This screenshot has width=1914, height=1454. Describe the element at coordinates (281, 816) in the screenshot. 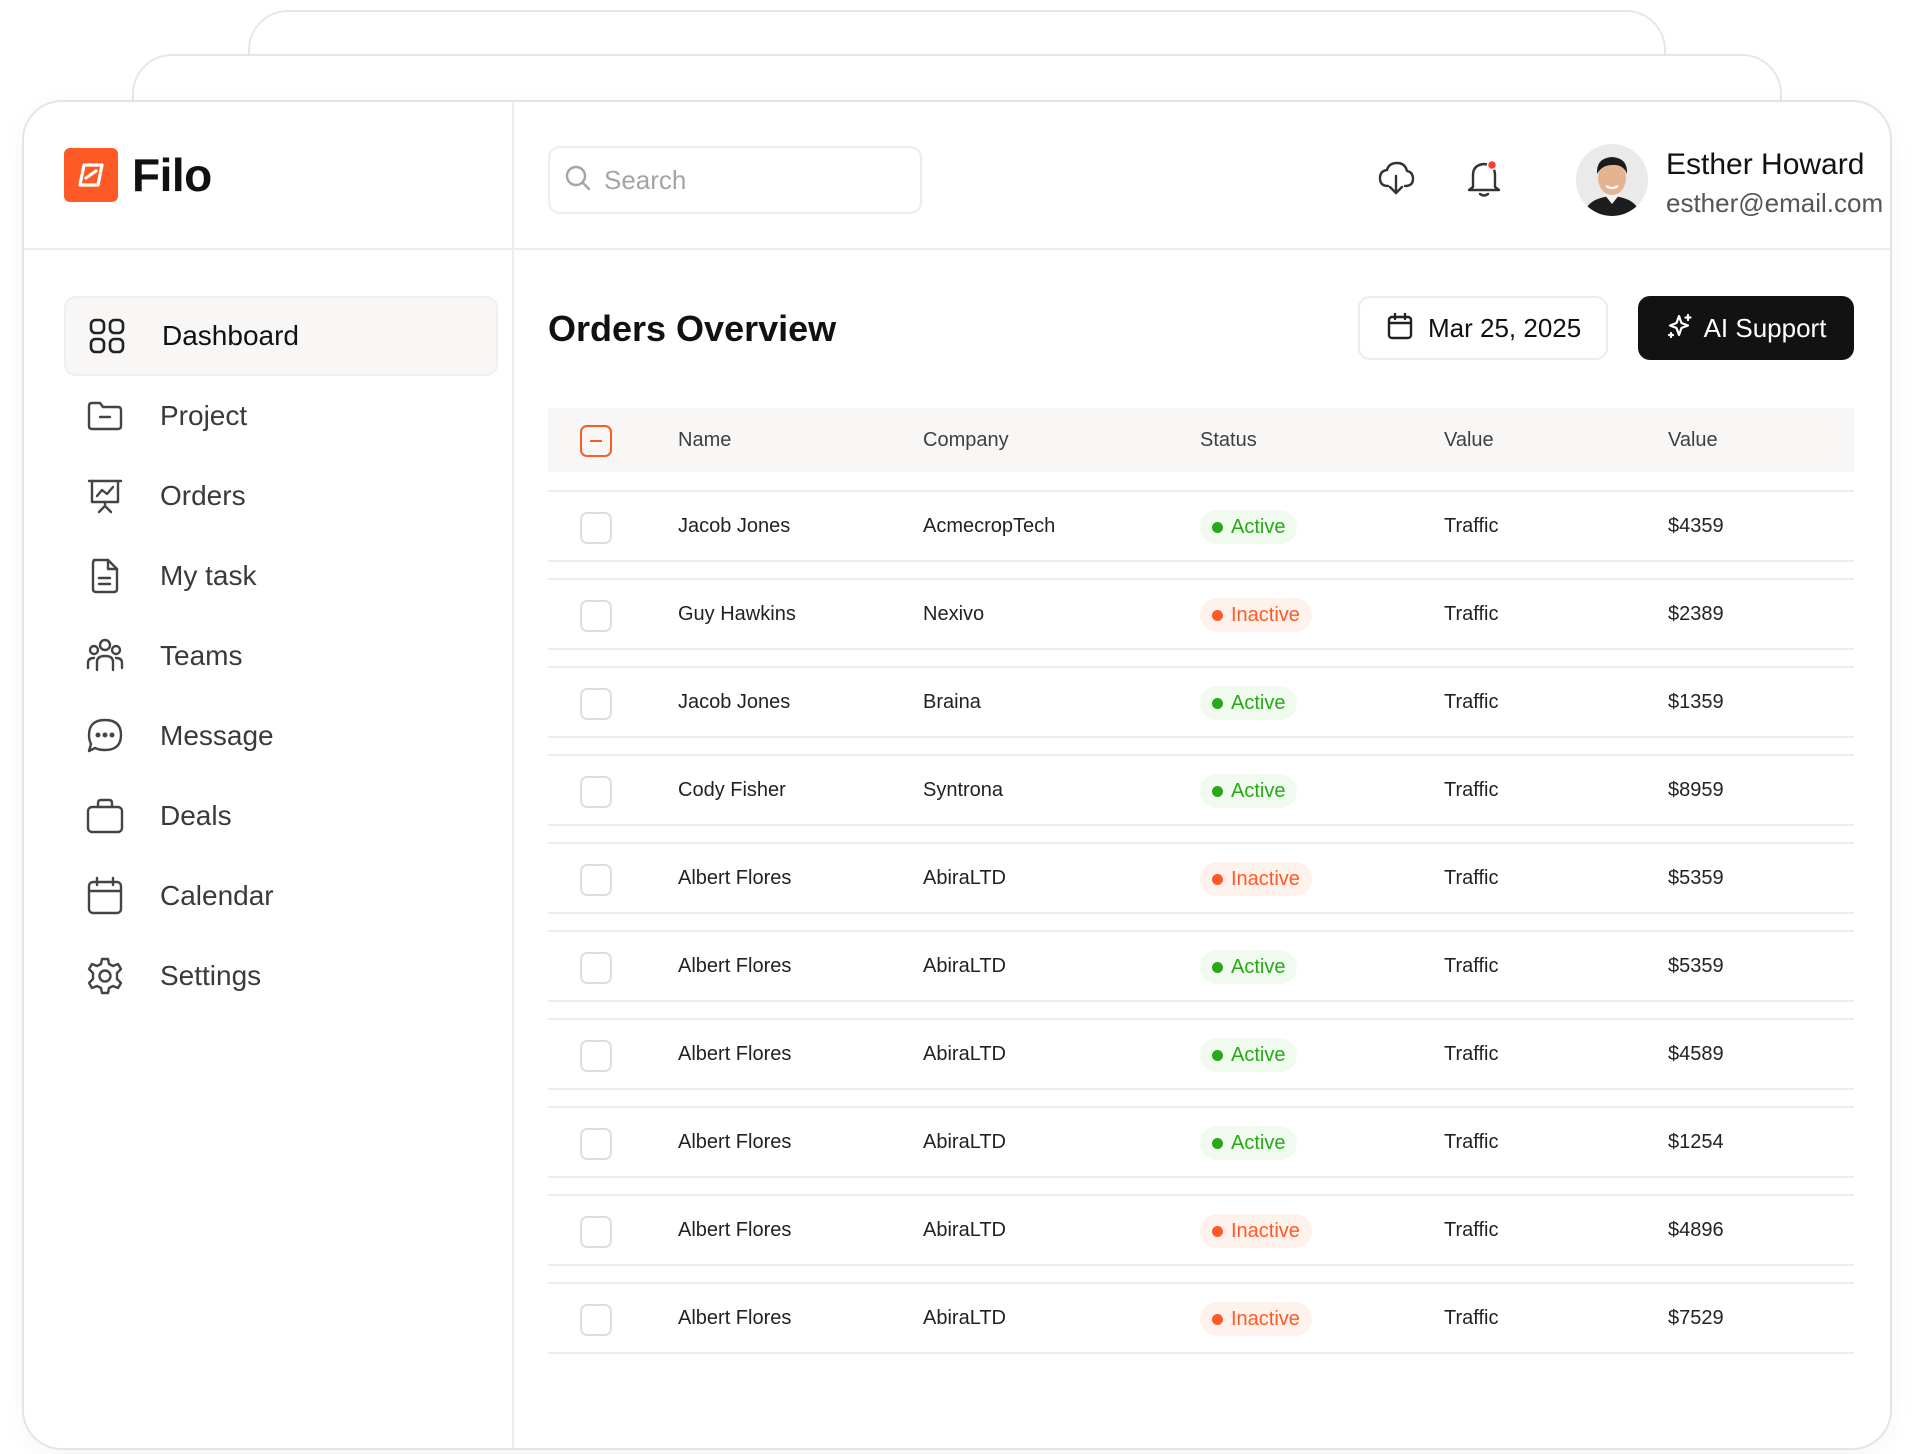

I see `sidebar-item-deals: Deals` at that location.